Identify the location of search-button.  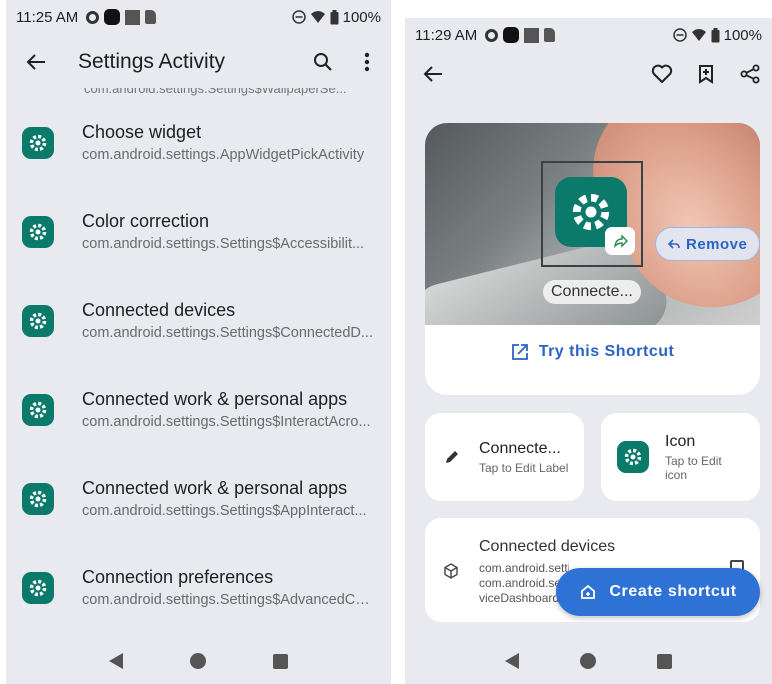
(323, 62).